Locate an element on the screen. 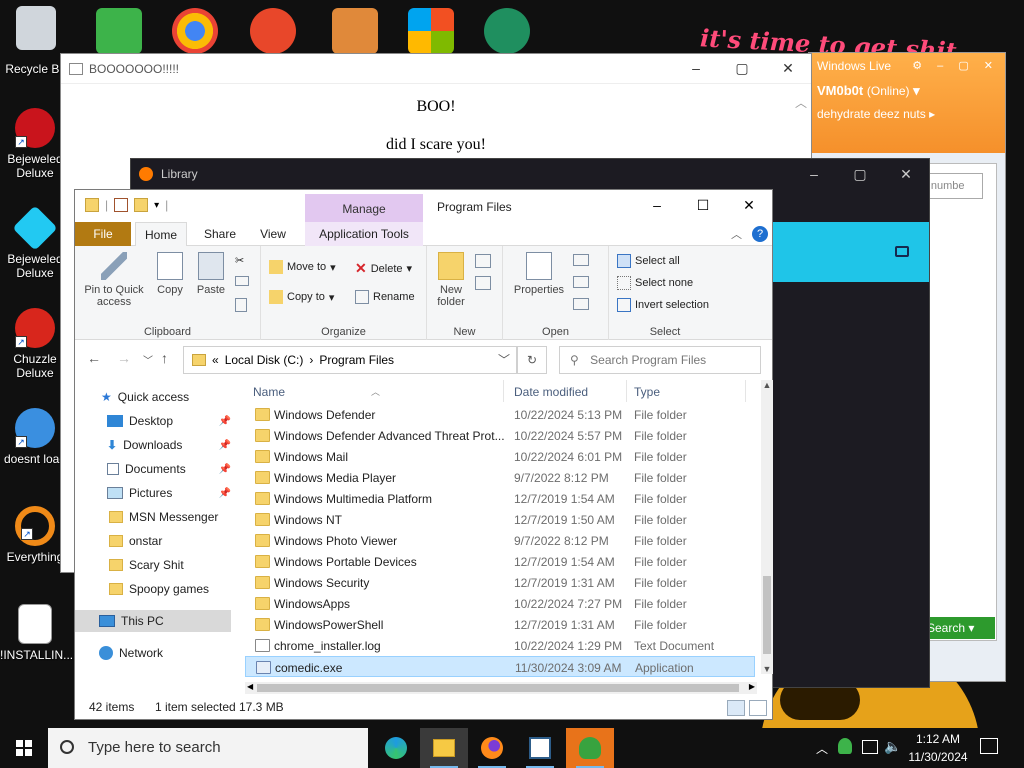  nav-desktop: Desktop 📌 is located at coordinates (155, 421).